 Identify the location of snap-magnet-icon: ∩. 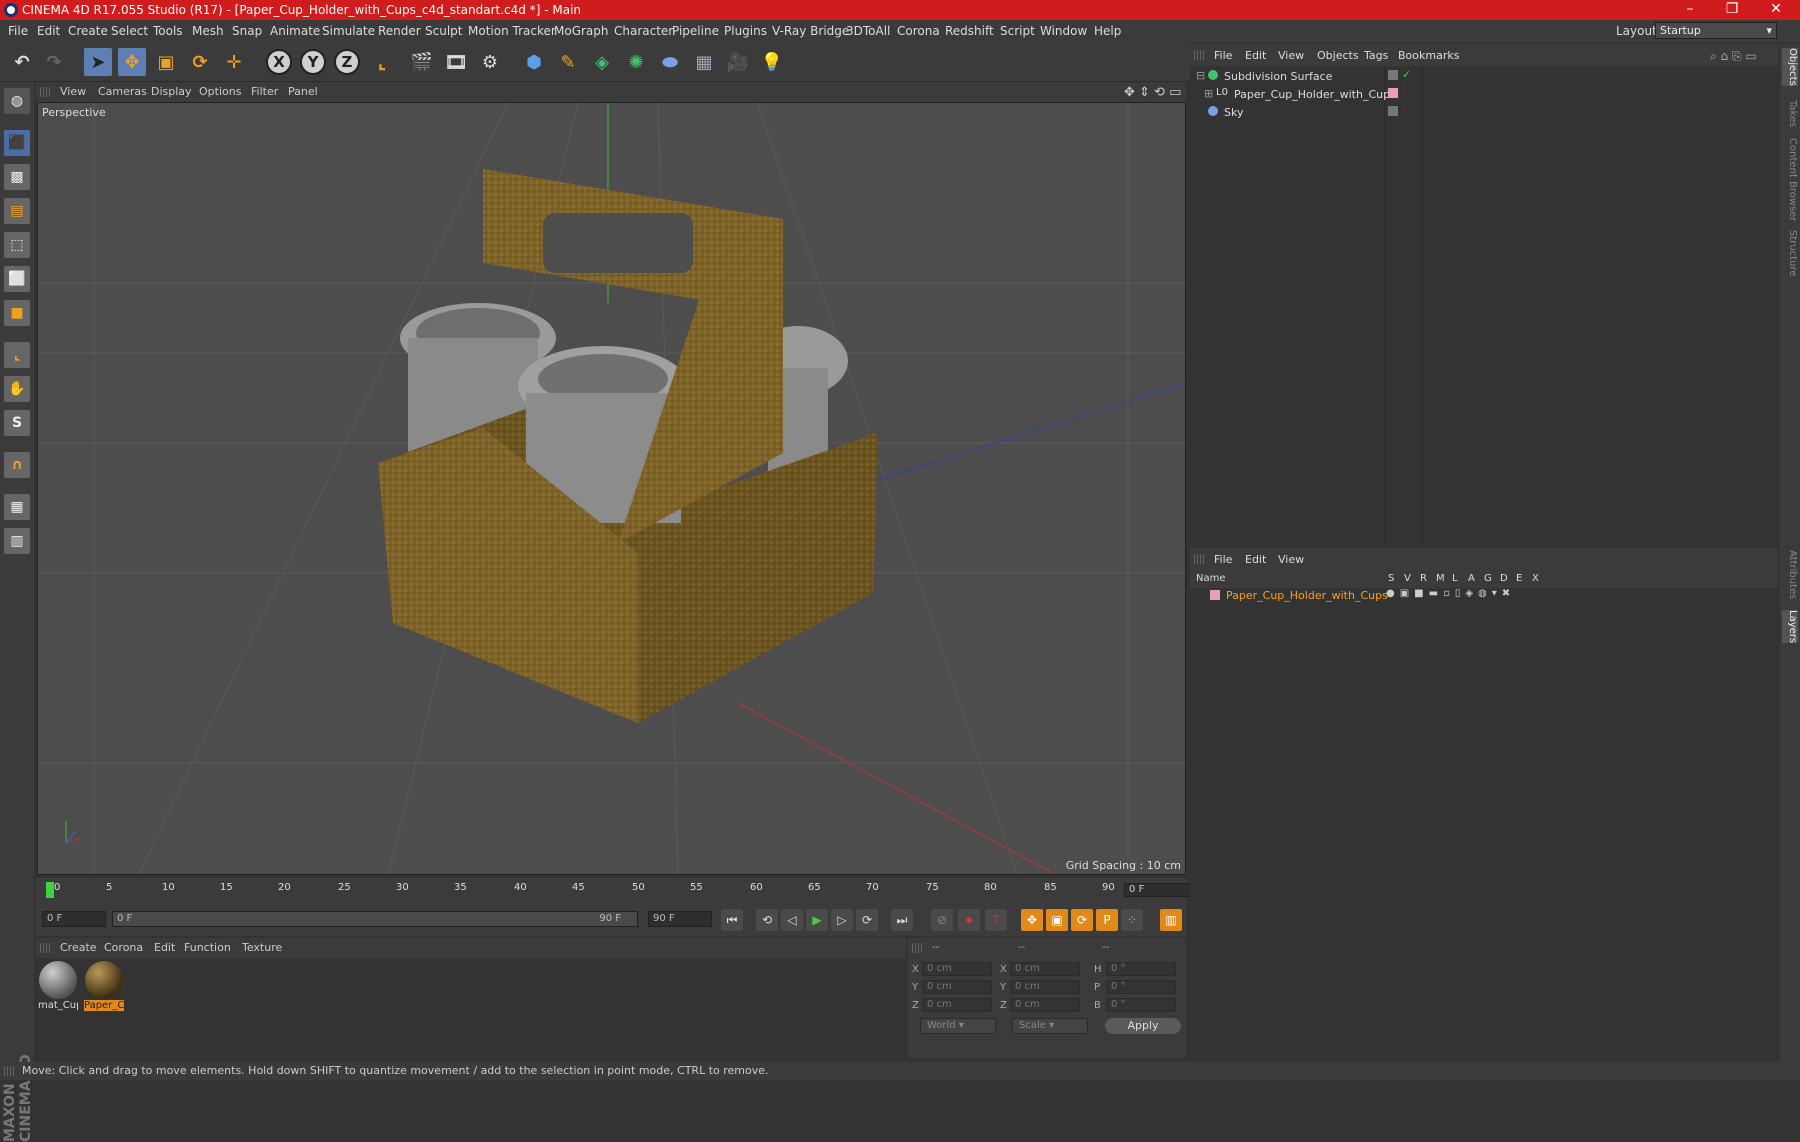
(17, 465).